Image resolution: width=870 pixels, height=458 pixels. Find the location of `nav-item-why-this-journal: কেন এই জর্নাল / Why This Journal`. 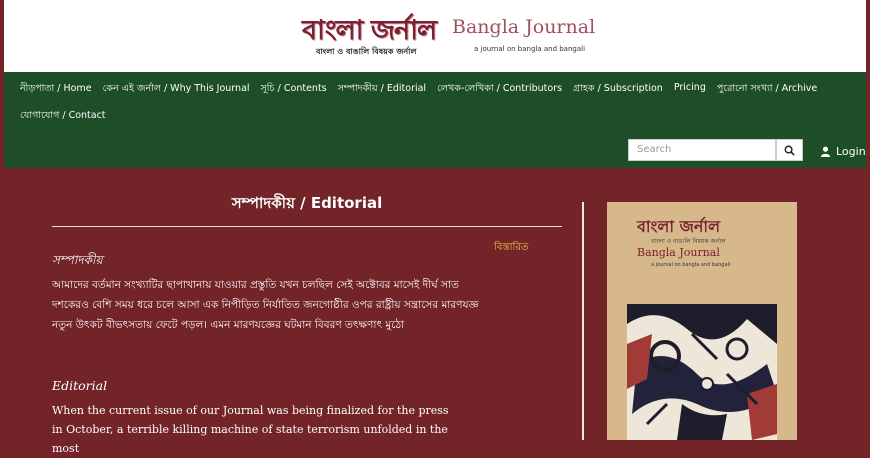

nav-item-why-this-journal: কেন এই জর্নাল / Why This Journal is located at coordinates (176, 89).